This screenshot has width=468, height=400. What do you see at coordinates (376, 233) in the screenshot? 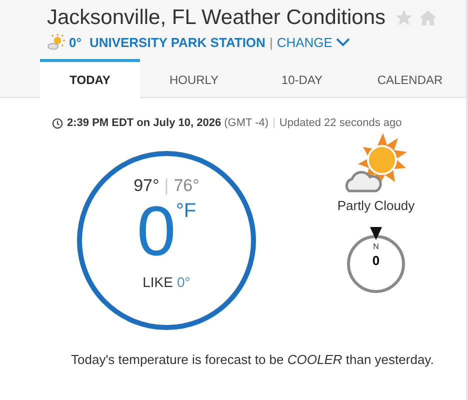
I see `wind-pointer-icon` at bounding box center [376, 233].